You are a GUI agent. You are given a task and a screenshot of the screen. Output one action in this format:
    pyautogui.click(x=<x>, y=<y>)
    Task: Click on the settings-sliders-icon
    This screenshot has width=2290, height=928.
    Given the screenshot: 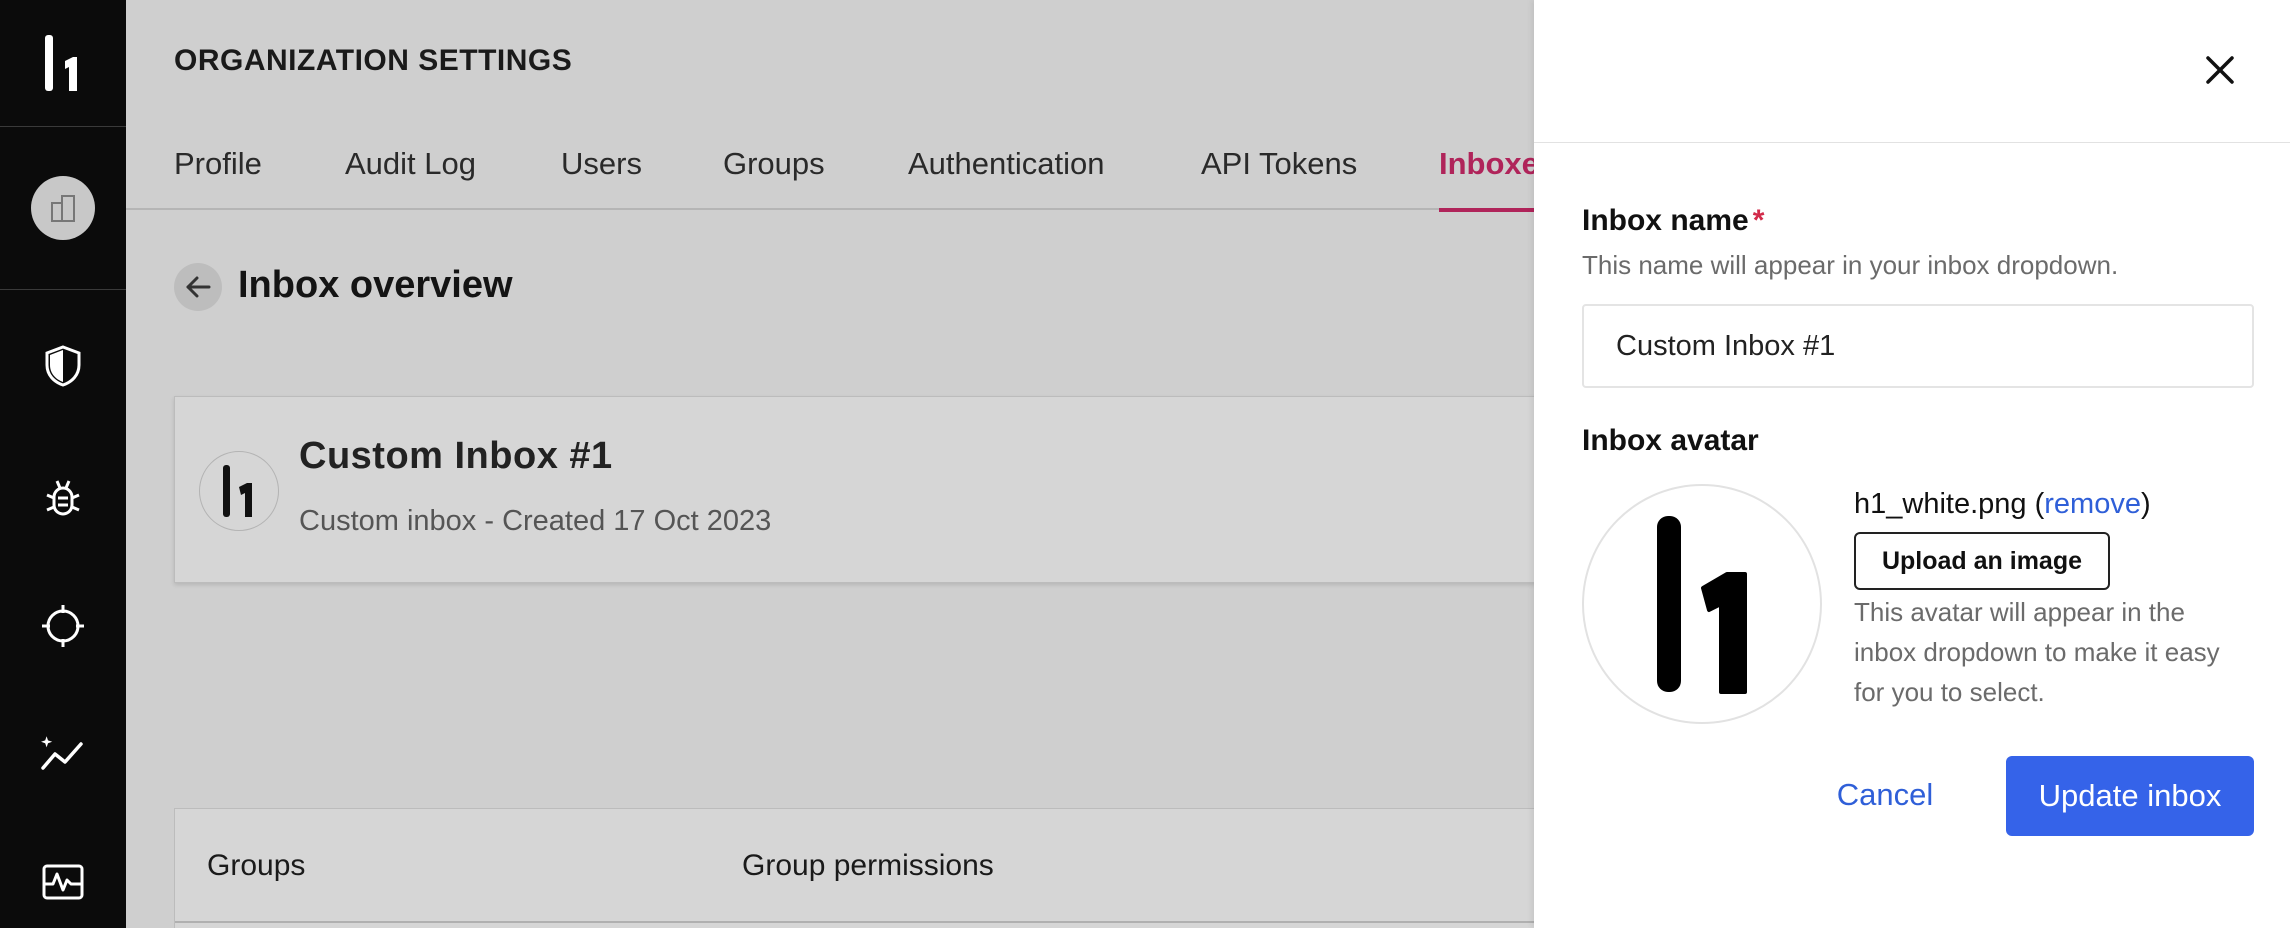 What is the action you would take?
    pyautogui.click(x=63, y=882)
    